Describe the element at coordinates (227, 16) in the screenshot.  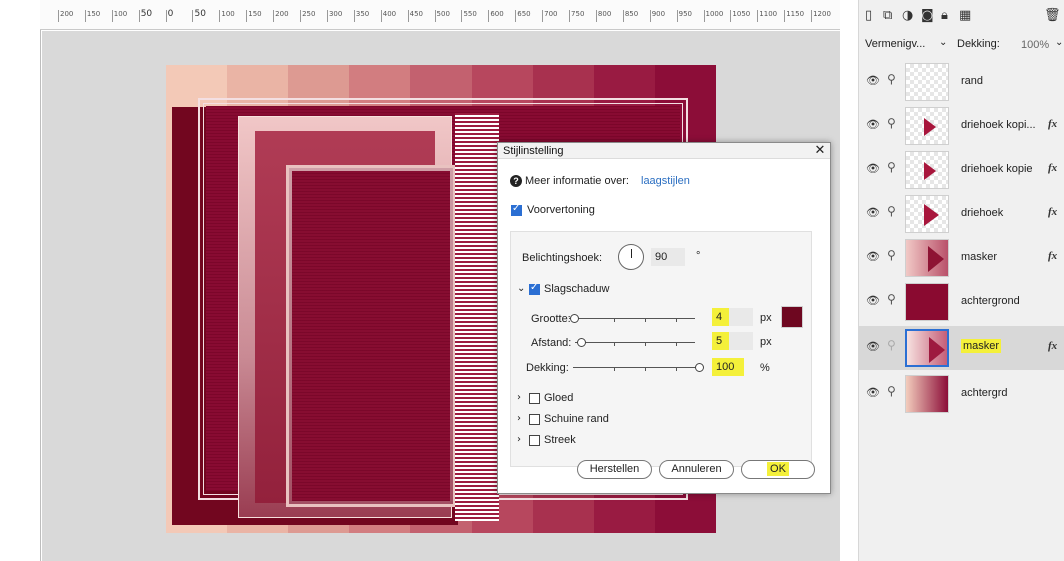
I see `ruler-tick-label: 100` at that location.